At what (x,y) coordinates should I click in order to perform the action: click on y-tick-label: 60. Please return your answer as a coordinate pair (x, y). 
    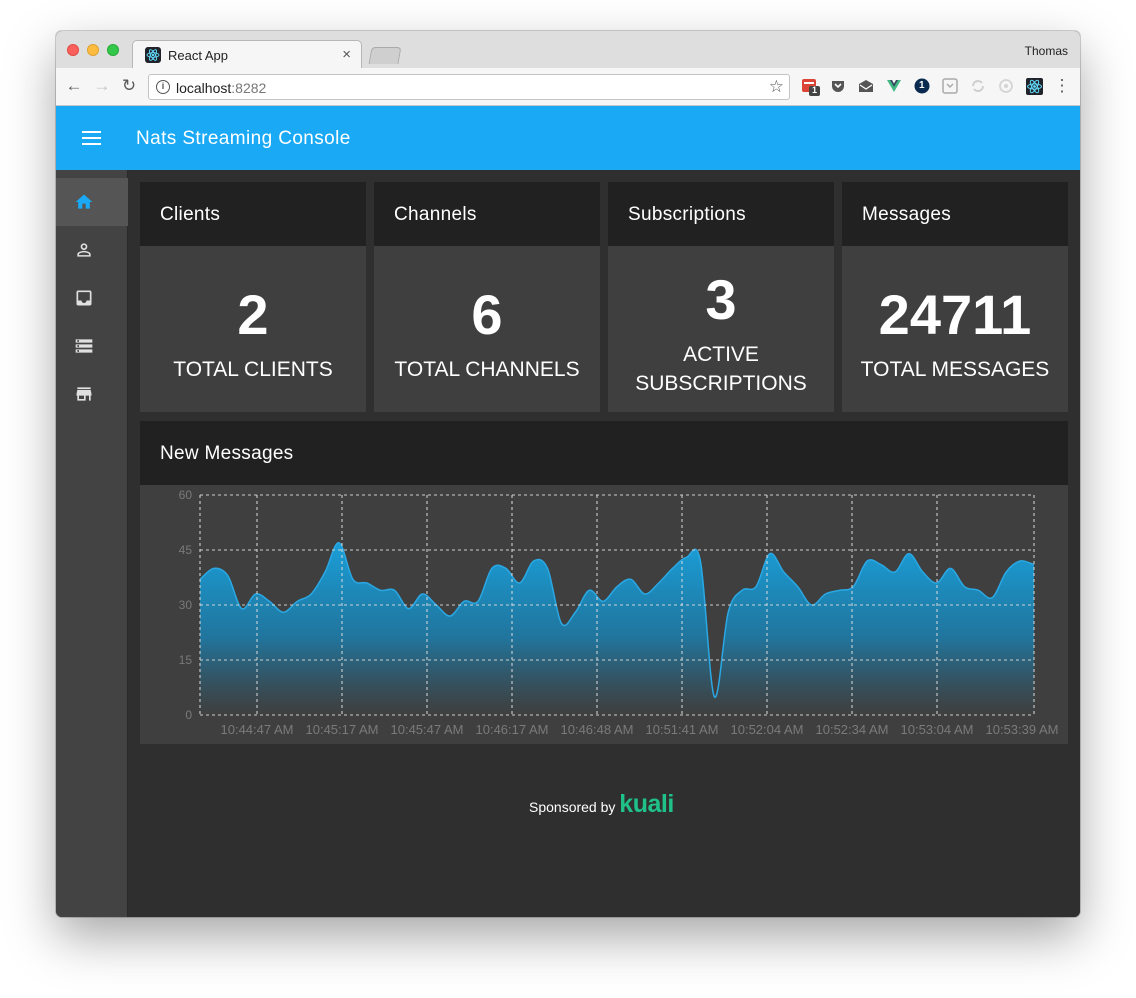
    Looking at the image, I should click on (186, 495).